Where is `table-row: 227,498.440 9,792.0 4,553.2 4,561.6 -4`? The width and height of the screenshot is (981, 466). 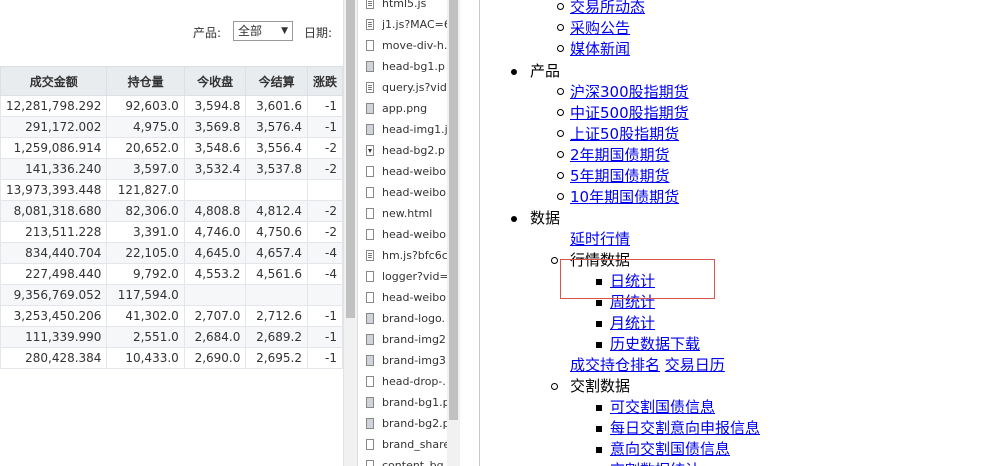 table-row: 227,498.440 9,792.0 4,553.2 4,561.6 -4 is located at coordinates (171, 274).